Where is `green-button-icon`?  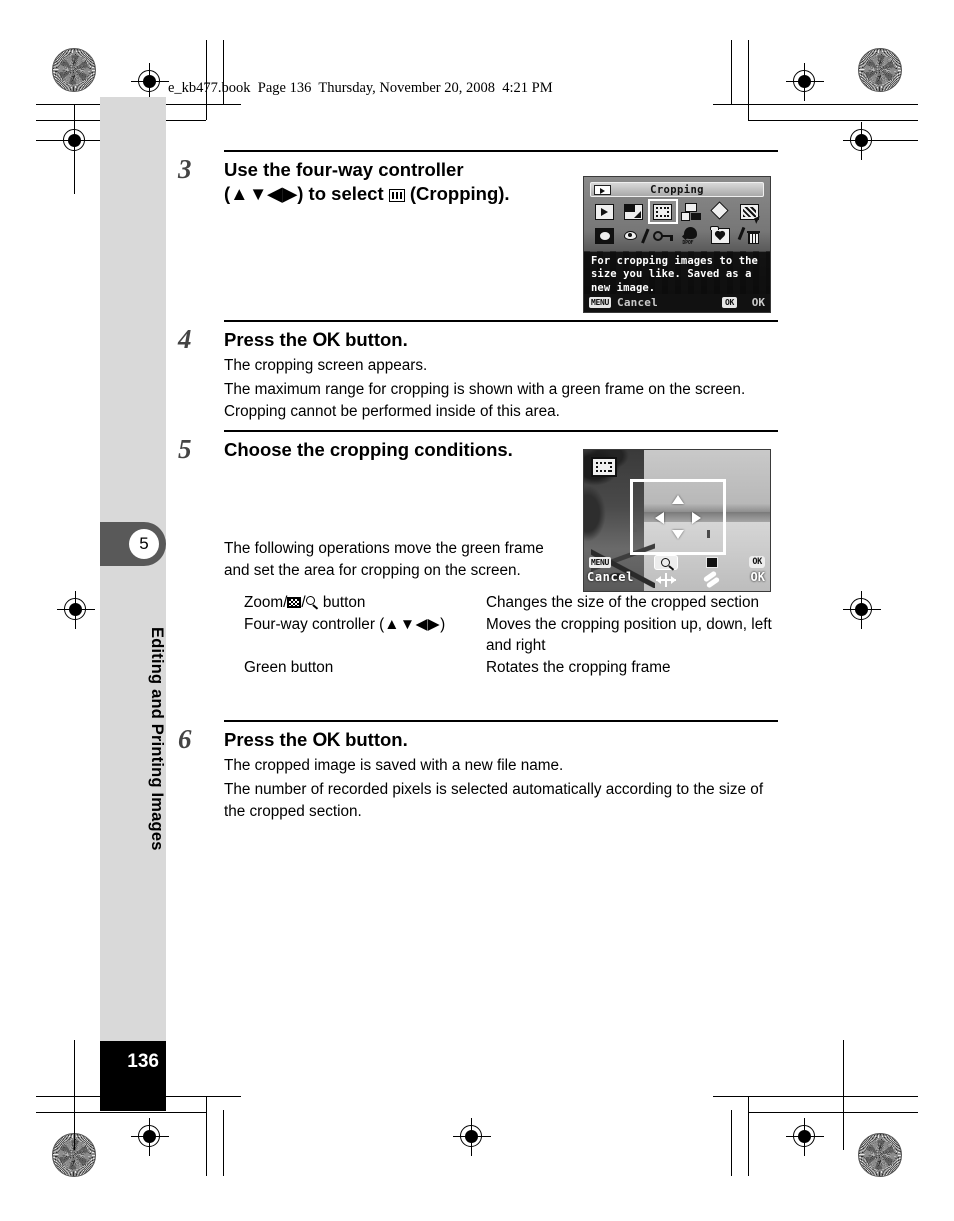 green-button-icon is located at coordinates (712, 562).